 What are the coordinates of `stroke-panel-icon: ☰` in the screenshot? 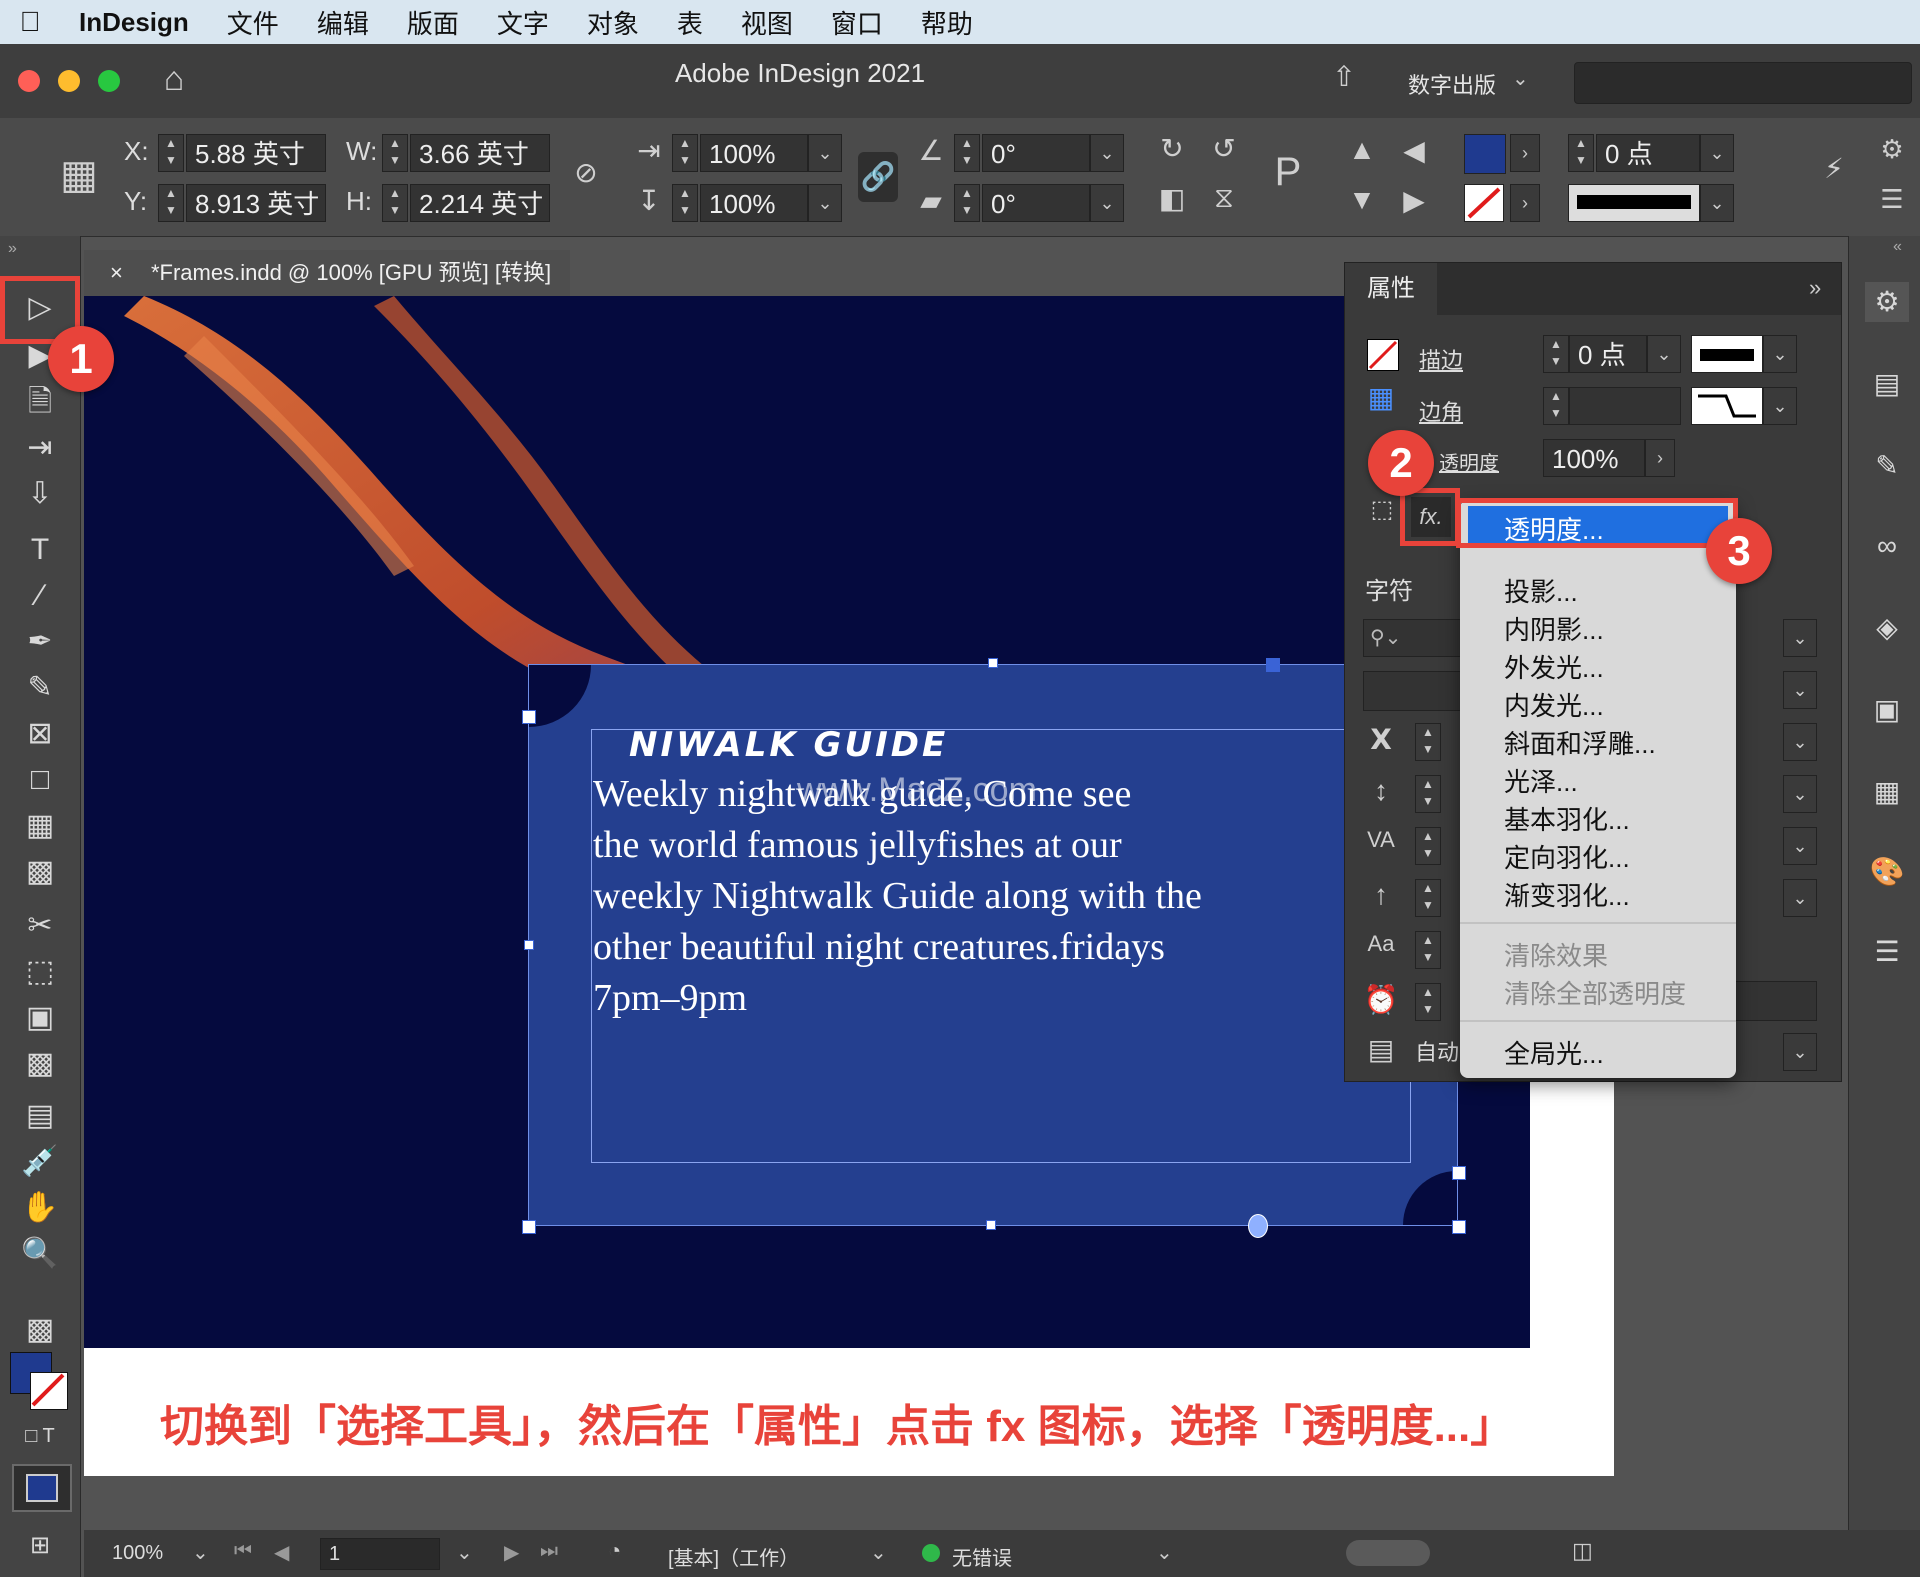 It's located at (1887, 952).